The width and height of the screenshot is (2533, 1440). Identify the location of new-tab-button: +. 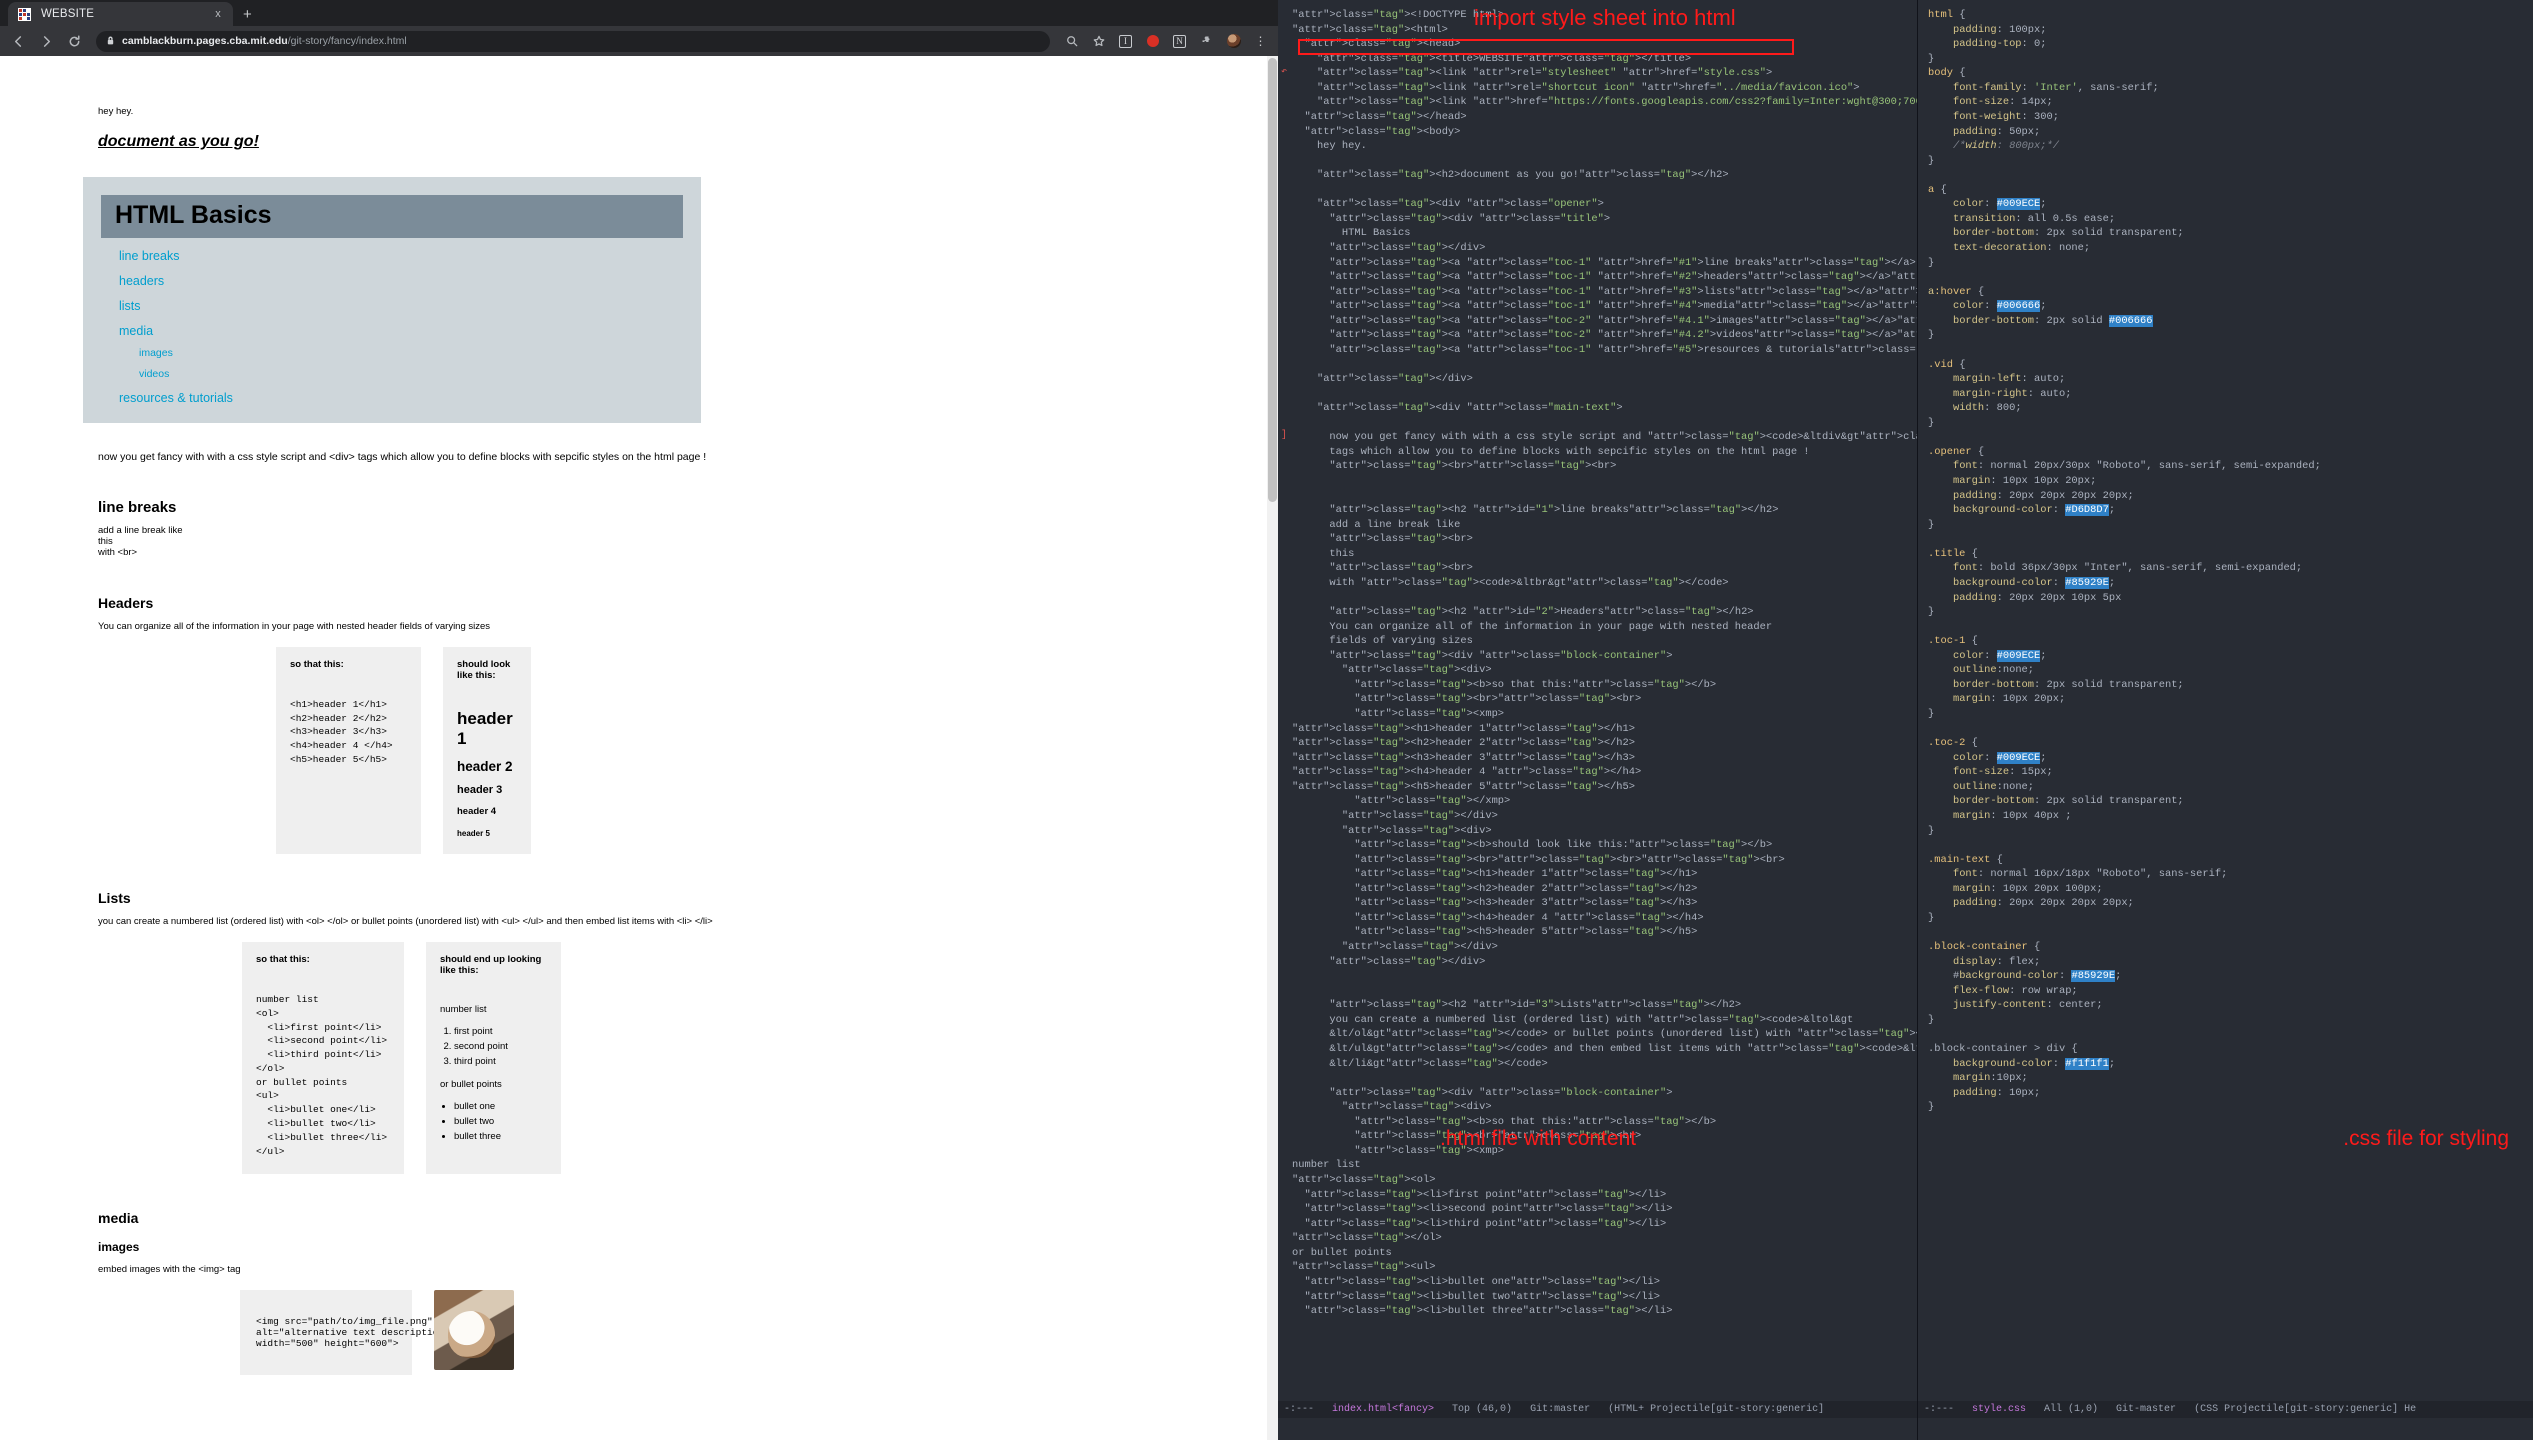
(247, 14).